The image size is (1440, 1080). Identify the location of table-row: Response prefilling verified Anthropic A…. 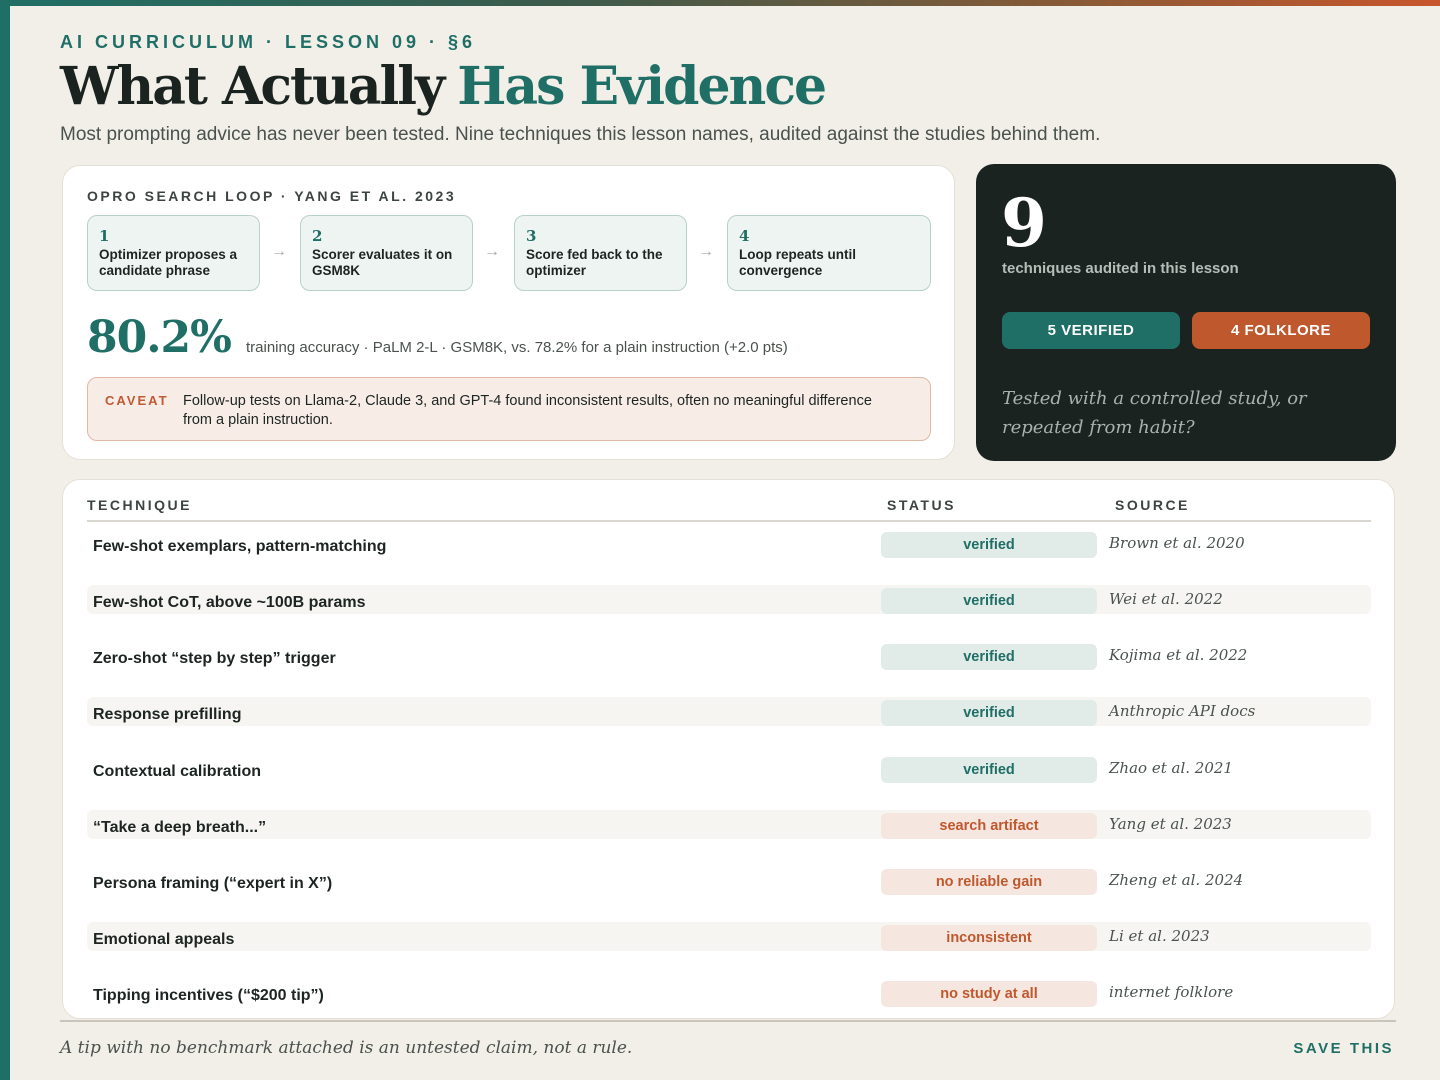
(729, 711).